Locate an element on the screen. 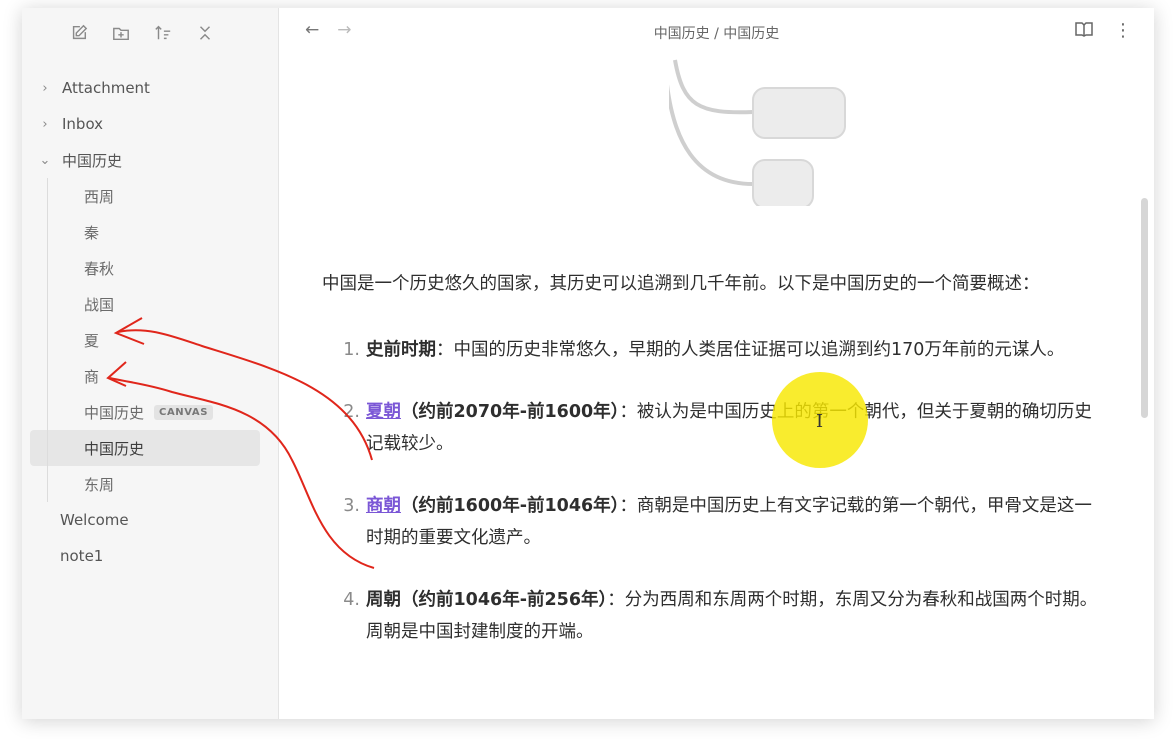  folder-history: ⌄ 中国历史 is located at coordinates (150, 160).